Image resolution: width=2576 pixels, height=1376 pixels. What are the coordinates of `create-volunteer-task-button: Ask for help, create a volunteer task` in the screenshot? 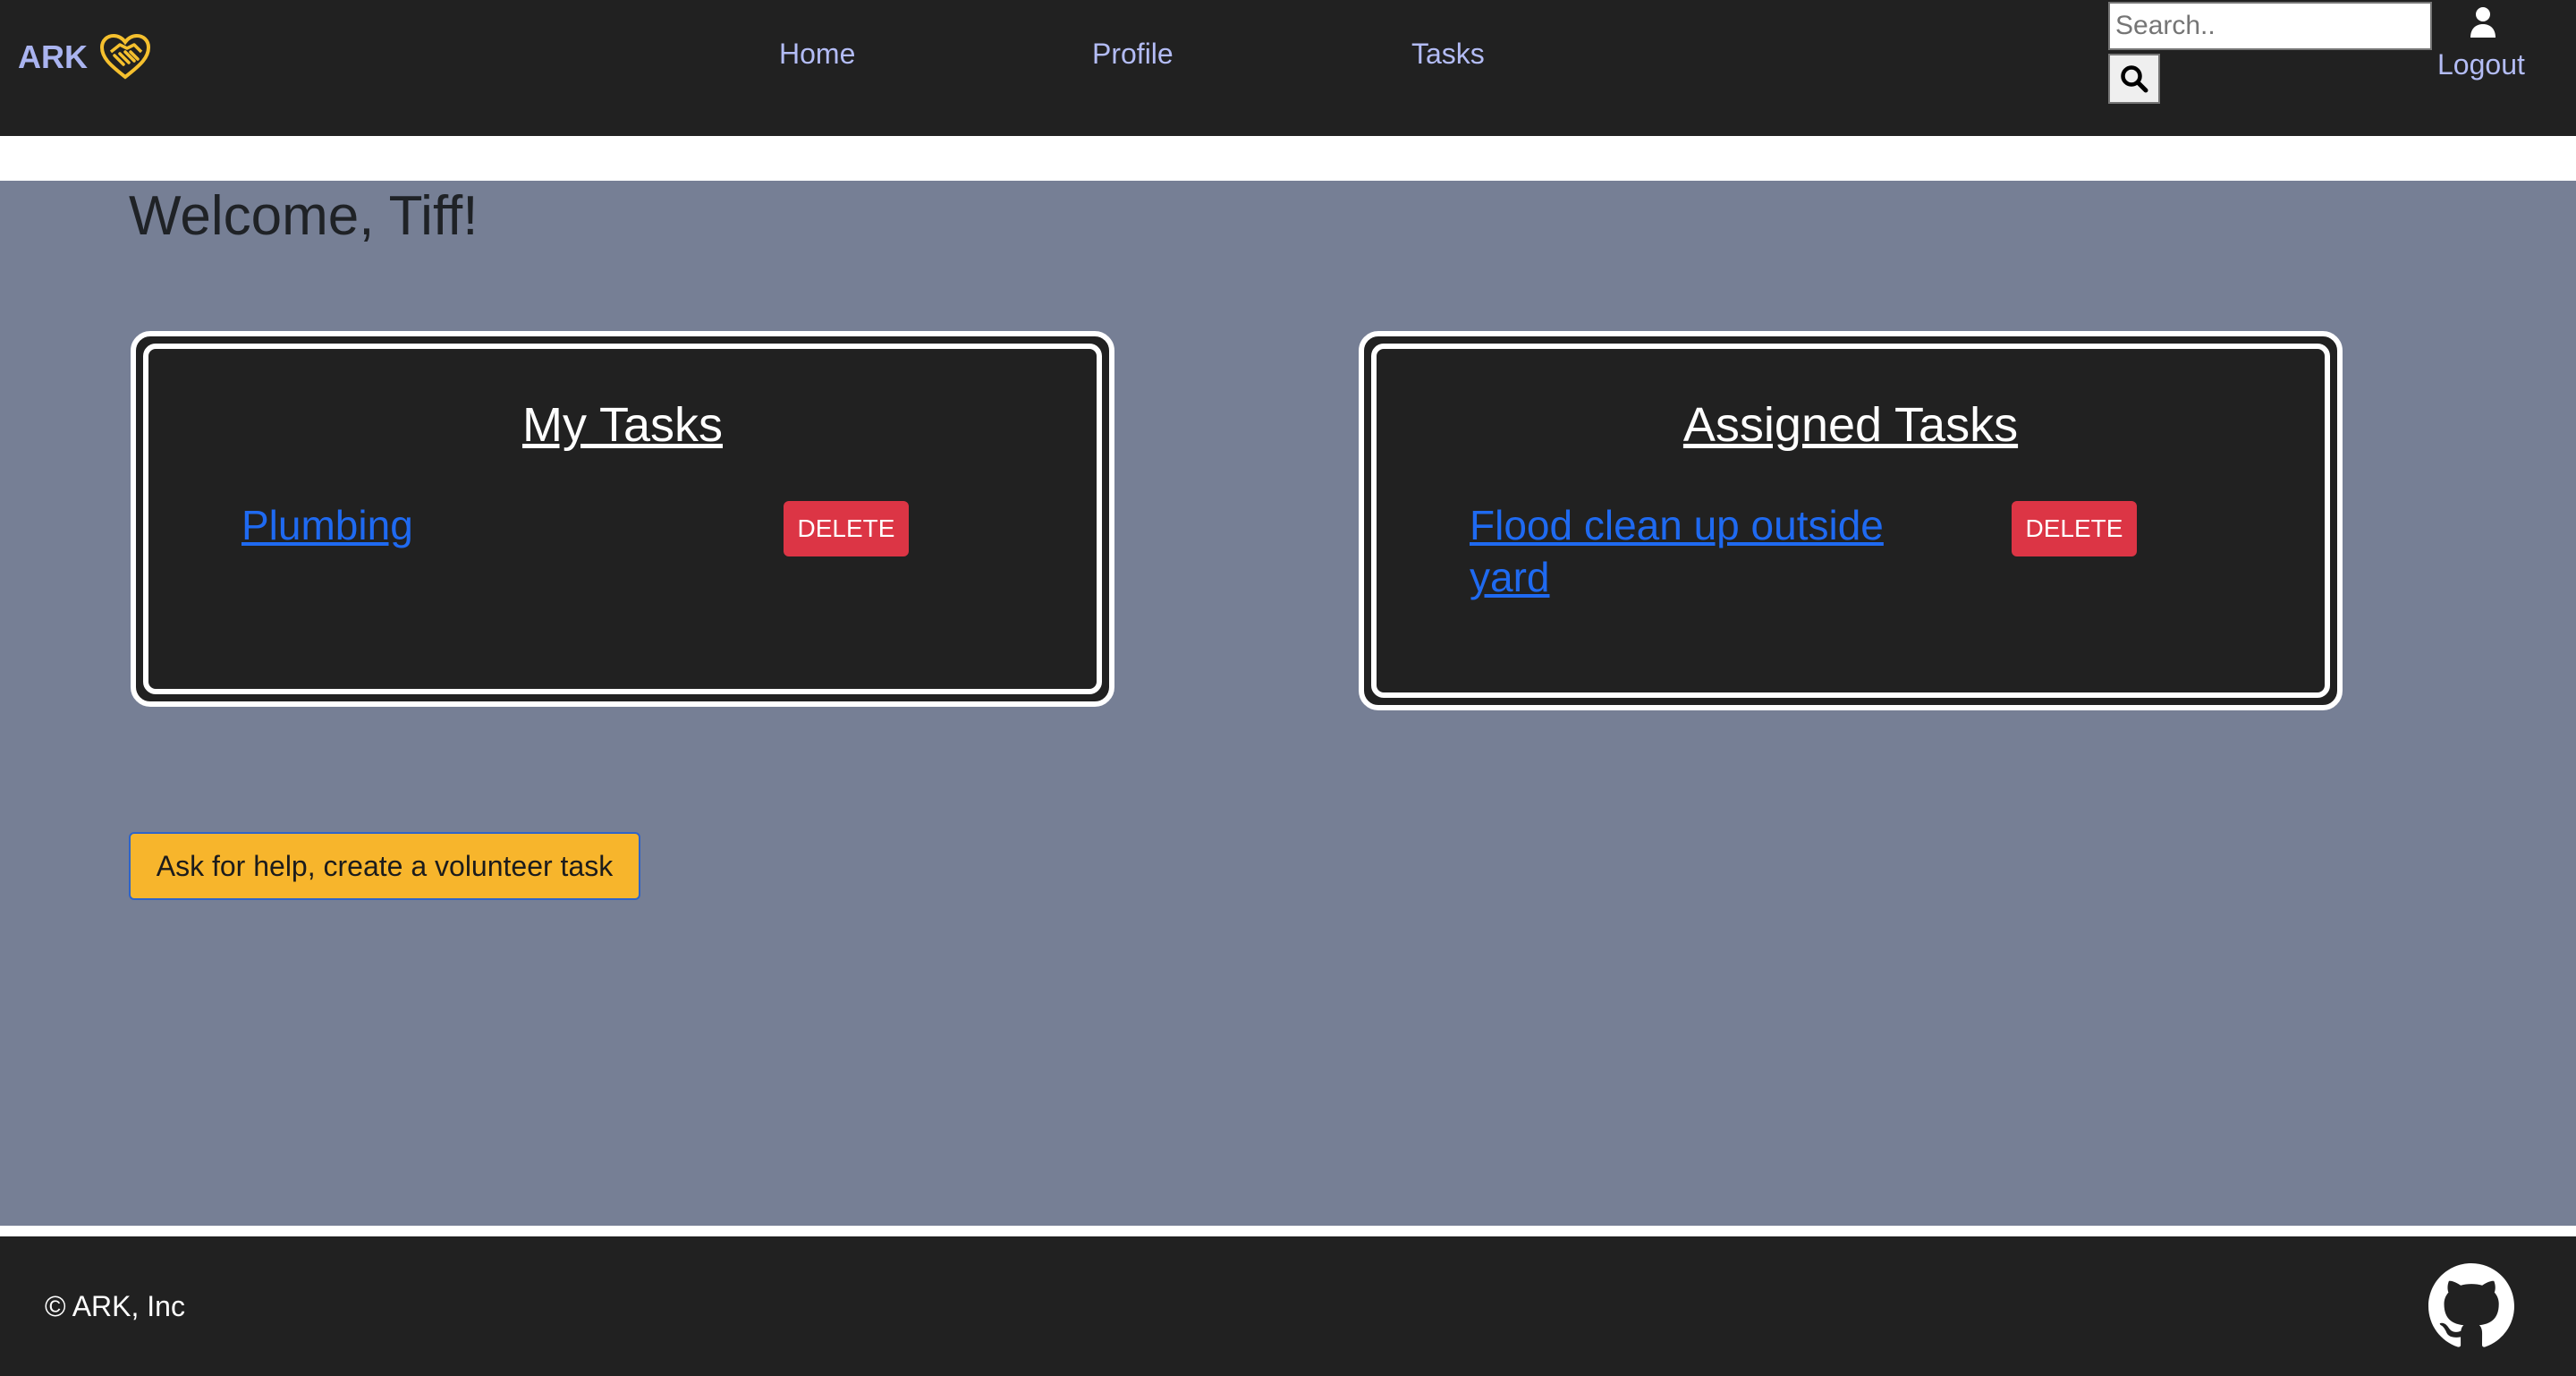 It's located at (384, 866).